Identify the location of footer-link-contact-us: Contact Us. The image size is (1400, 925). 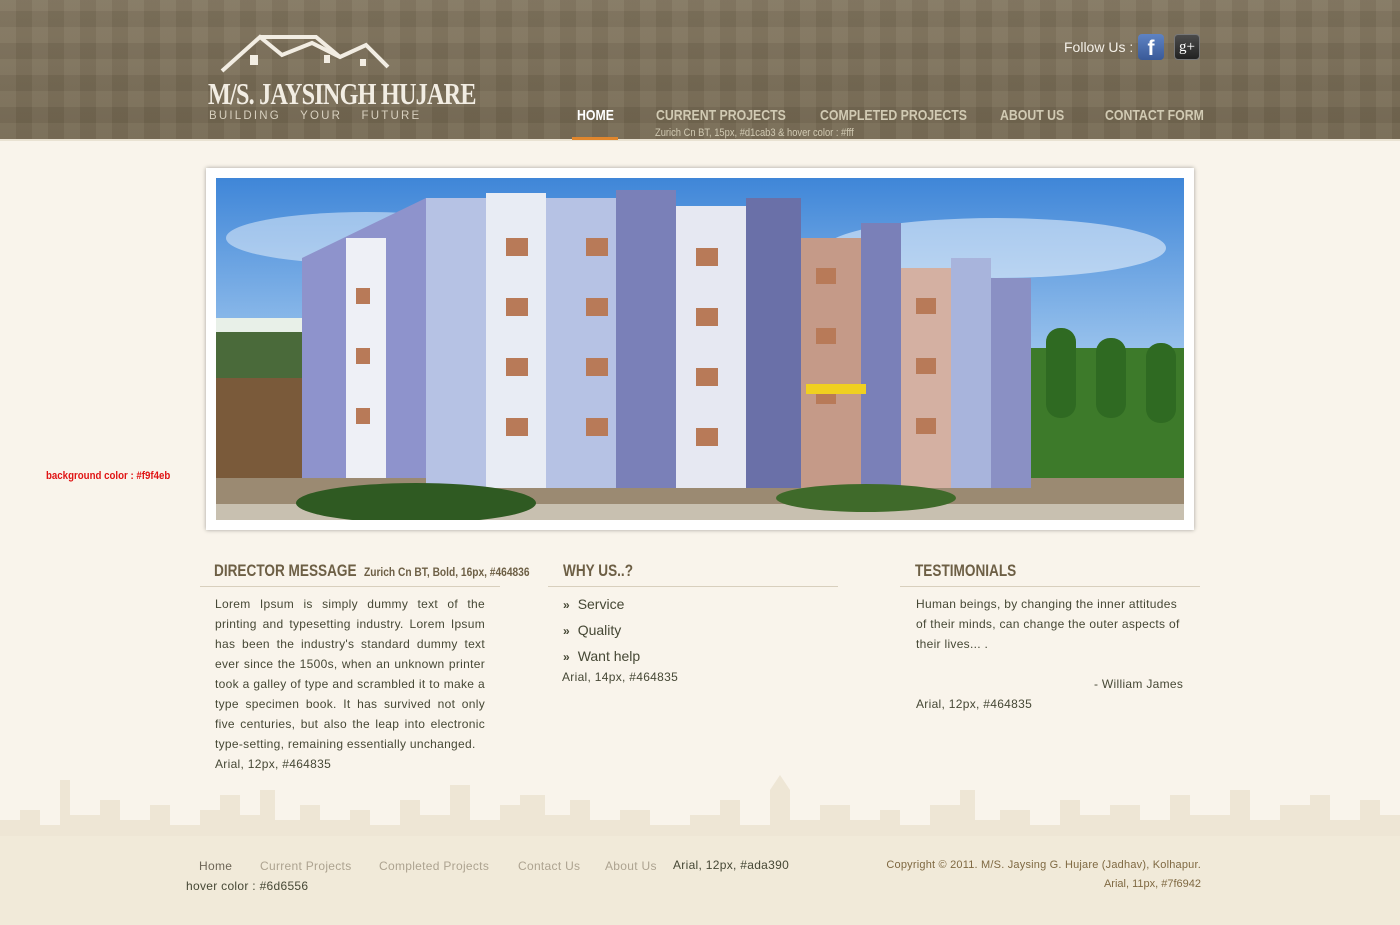
(549, 866).